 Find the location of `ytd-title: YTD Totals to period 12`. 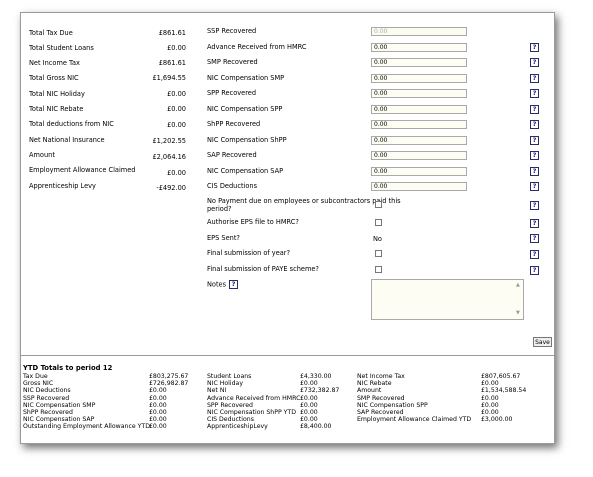

ytd-title: YTD Totals to period 12 is located at coordinates (68, 368).